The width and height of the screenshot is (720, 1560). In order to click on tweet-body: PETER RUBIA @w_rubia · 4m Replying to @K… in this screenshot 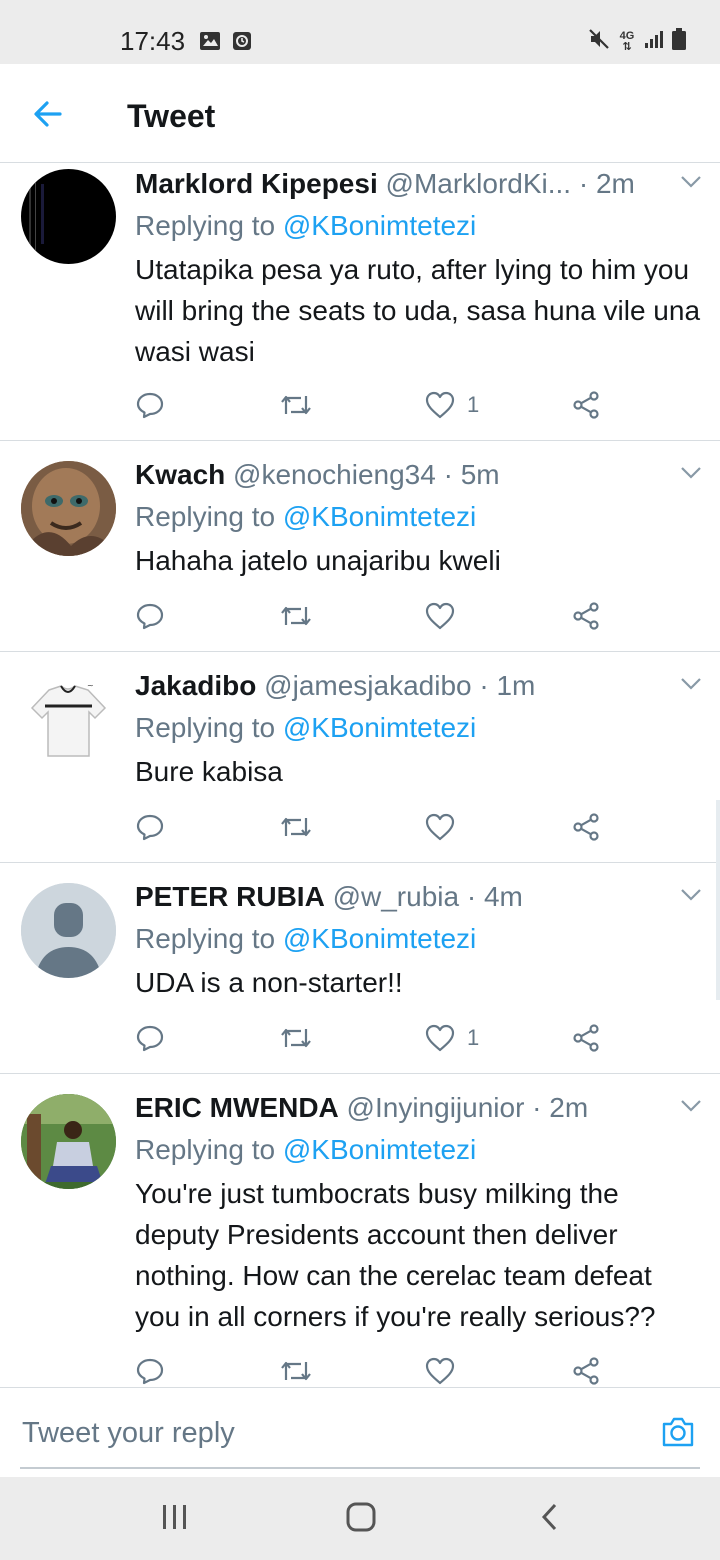, I will do `click(418, 939)`.